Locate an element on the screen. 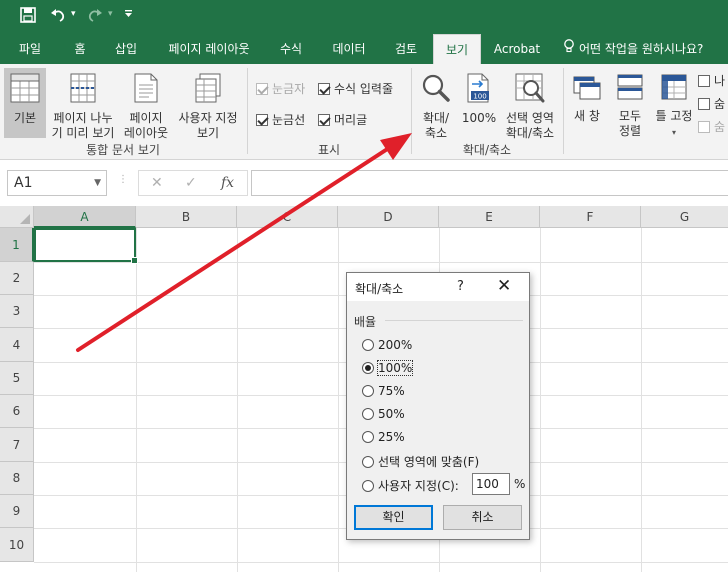 The height and width of the screenshot is (572, 728). magnification-section-label: 배율 is located at coordinates (365, 322).